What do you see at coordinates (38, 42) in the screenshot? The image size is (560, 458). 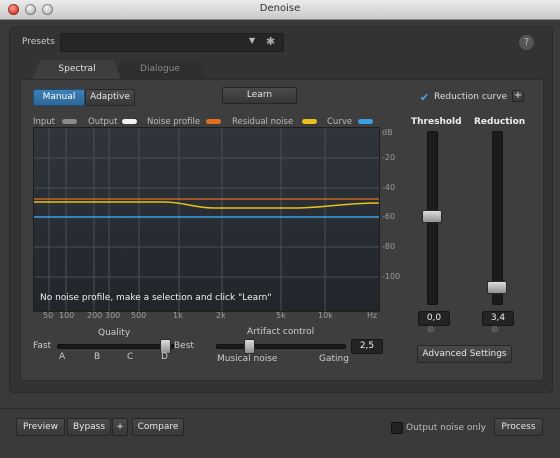 I see `presets-label: Presets` at bounding box center [38, 42].